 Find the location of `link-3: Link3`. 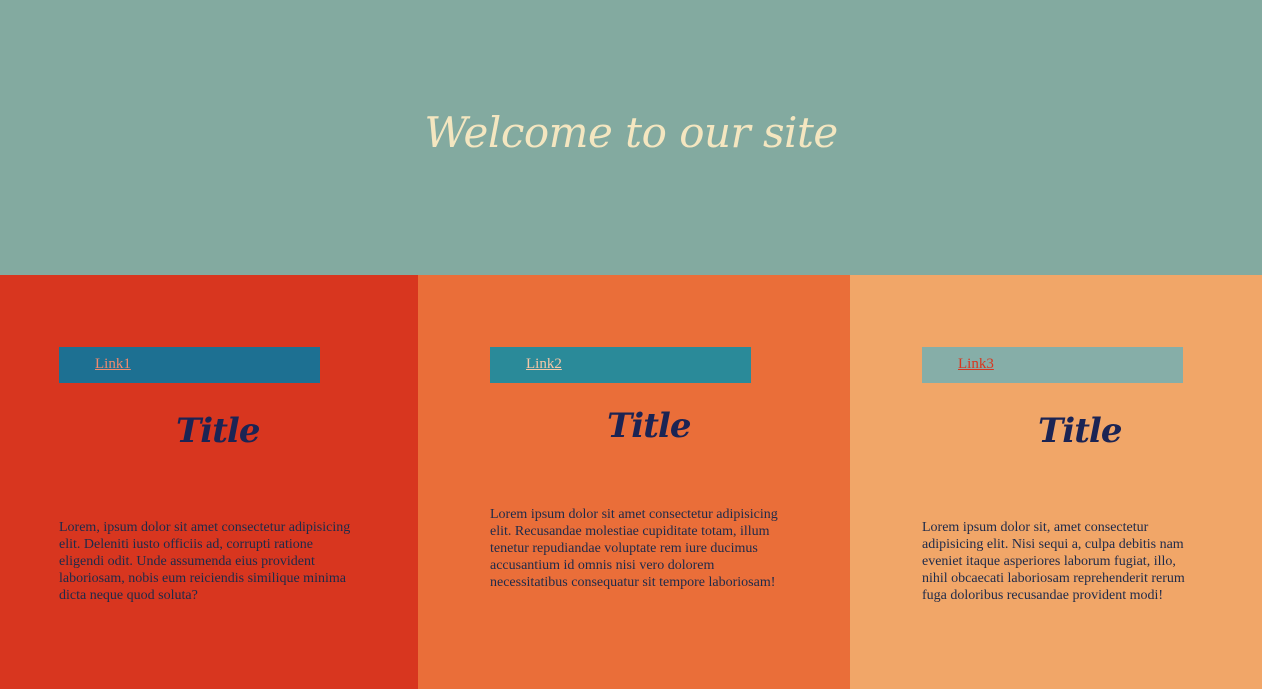

link-3: Link3 is located at coordinates (976, 364).